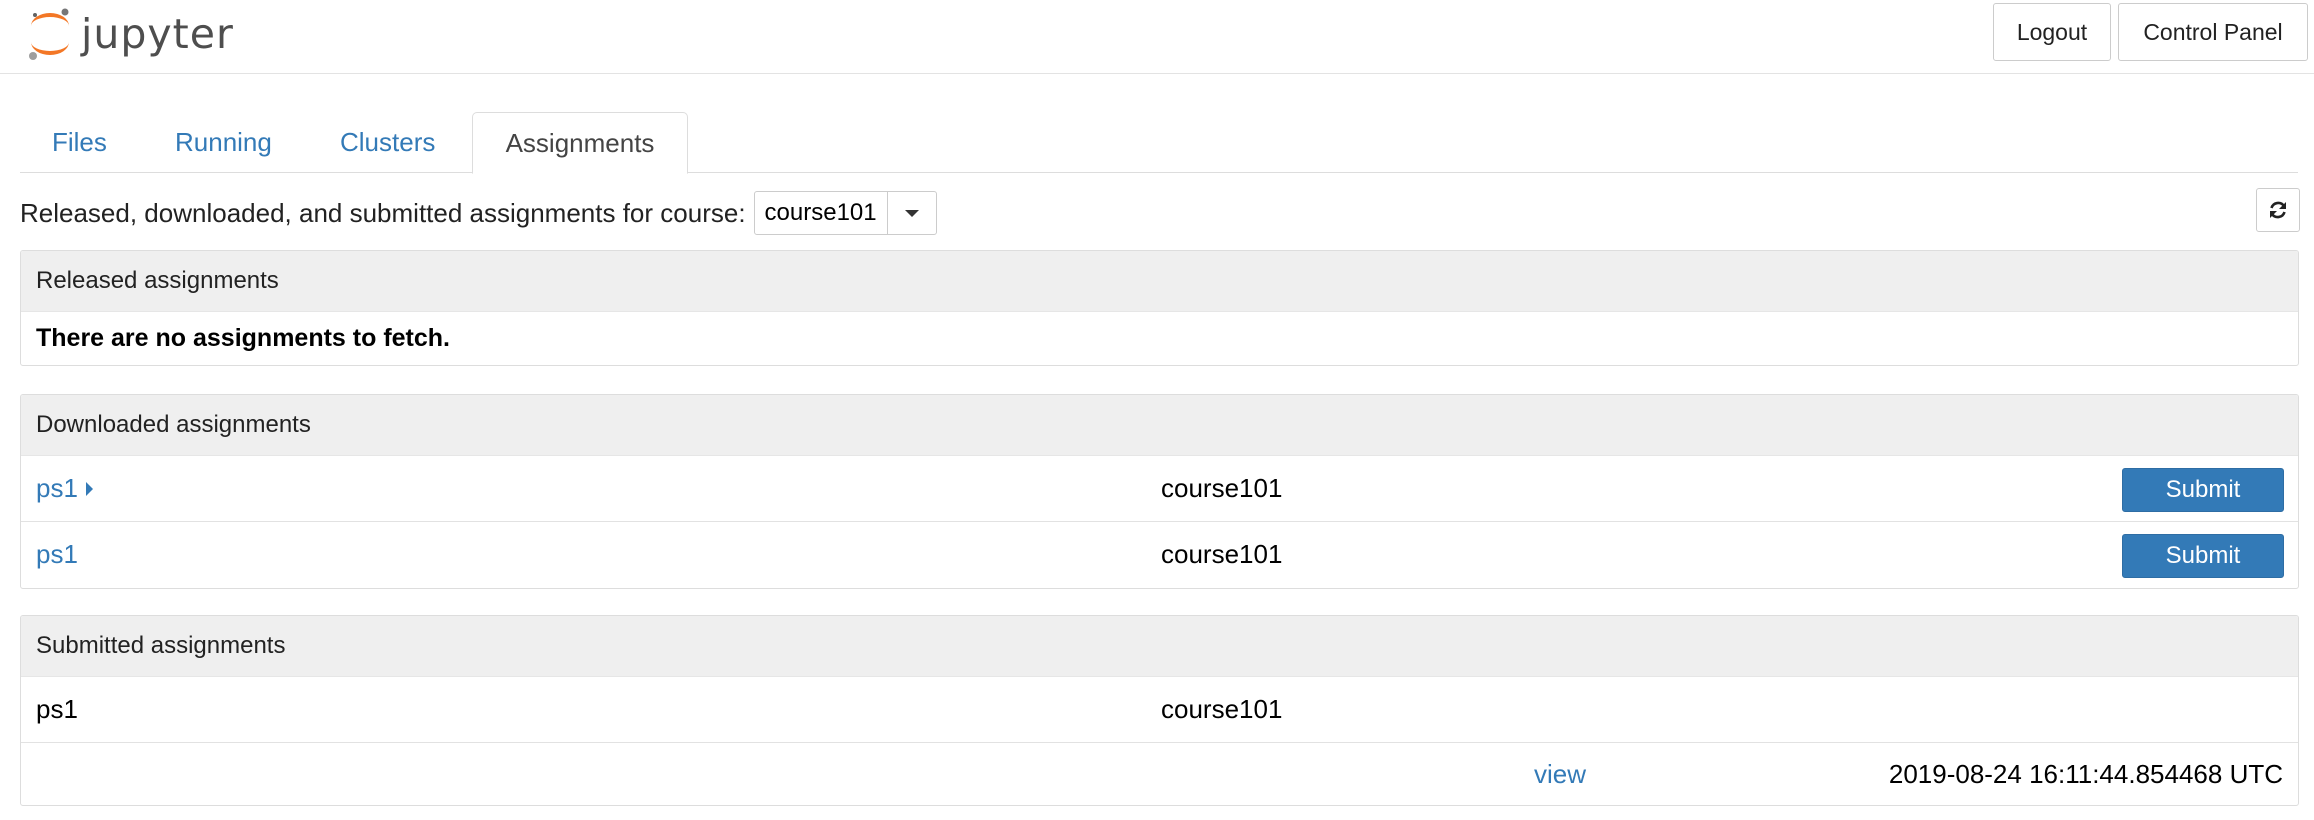  I want to click on caret-right-icon, so click(89, 488).